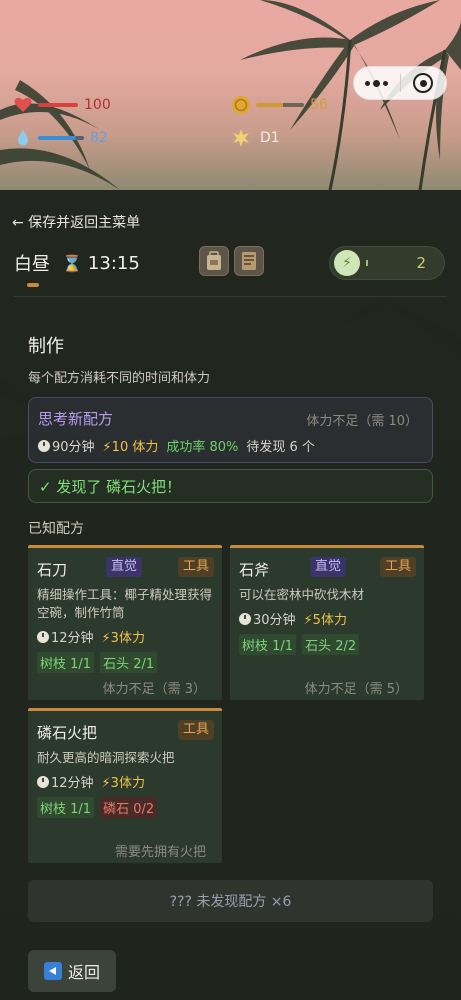  I want to click on close-target-icon, so click(423, 83).